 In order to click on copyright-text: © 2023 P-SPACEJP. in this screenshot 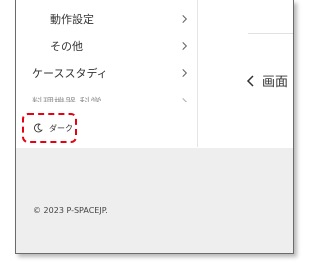, I will do `click(70, 210)`.